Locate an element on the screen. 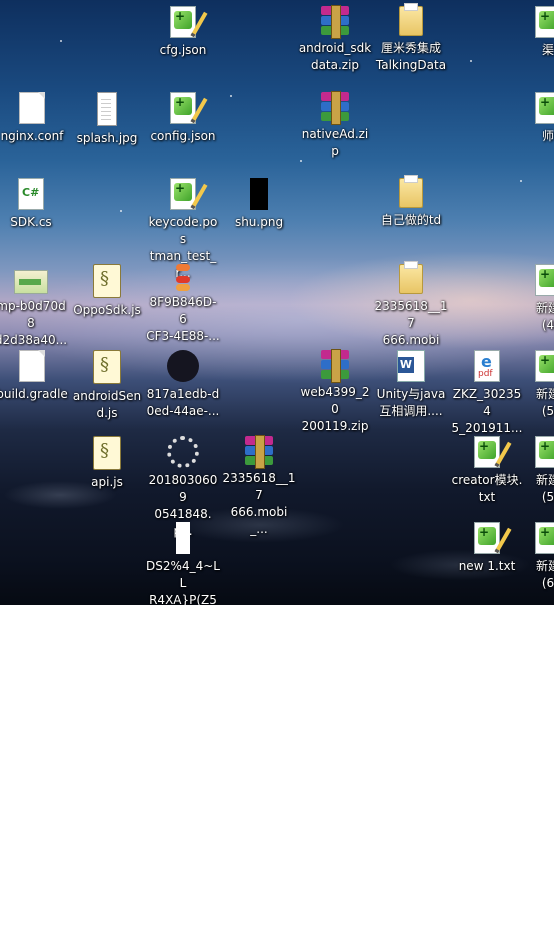 The image size is (554, 947). image-thumb-icon is located at coordinates (31, 282).